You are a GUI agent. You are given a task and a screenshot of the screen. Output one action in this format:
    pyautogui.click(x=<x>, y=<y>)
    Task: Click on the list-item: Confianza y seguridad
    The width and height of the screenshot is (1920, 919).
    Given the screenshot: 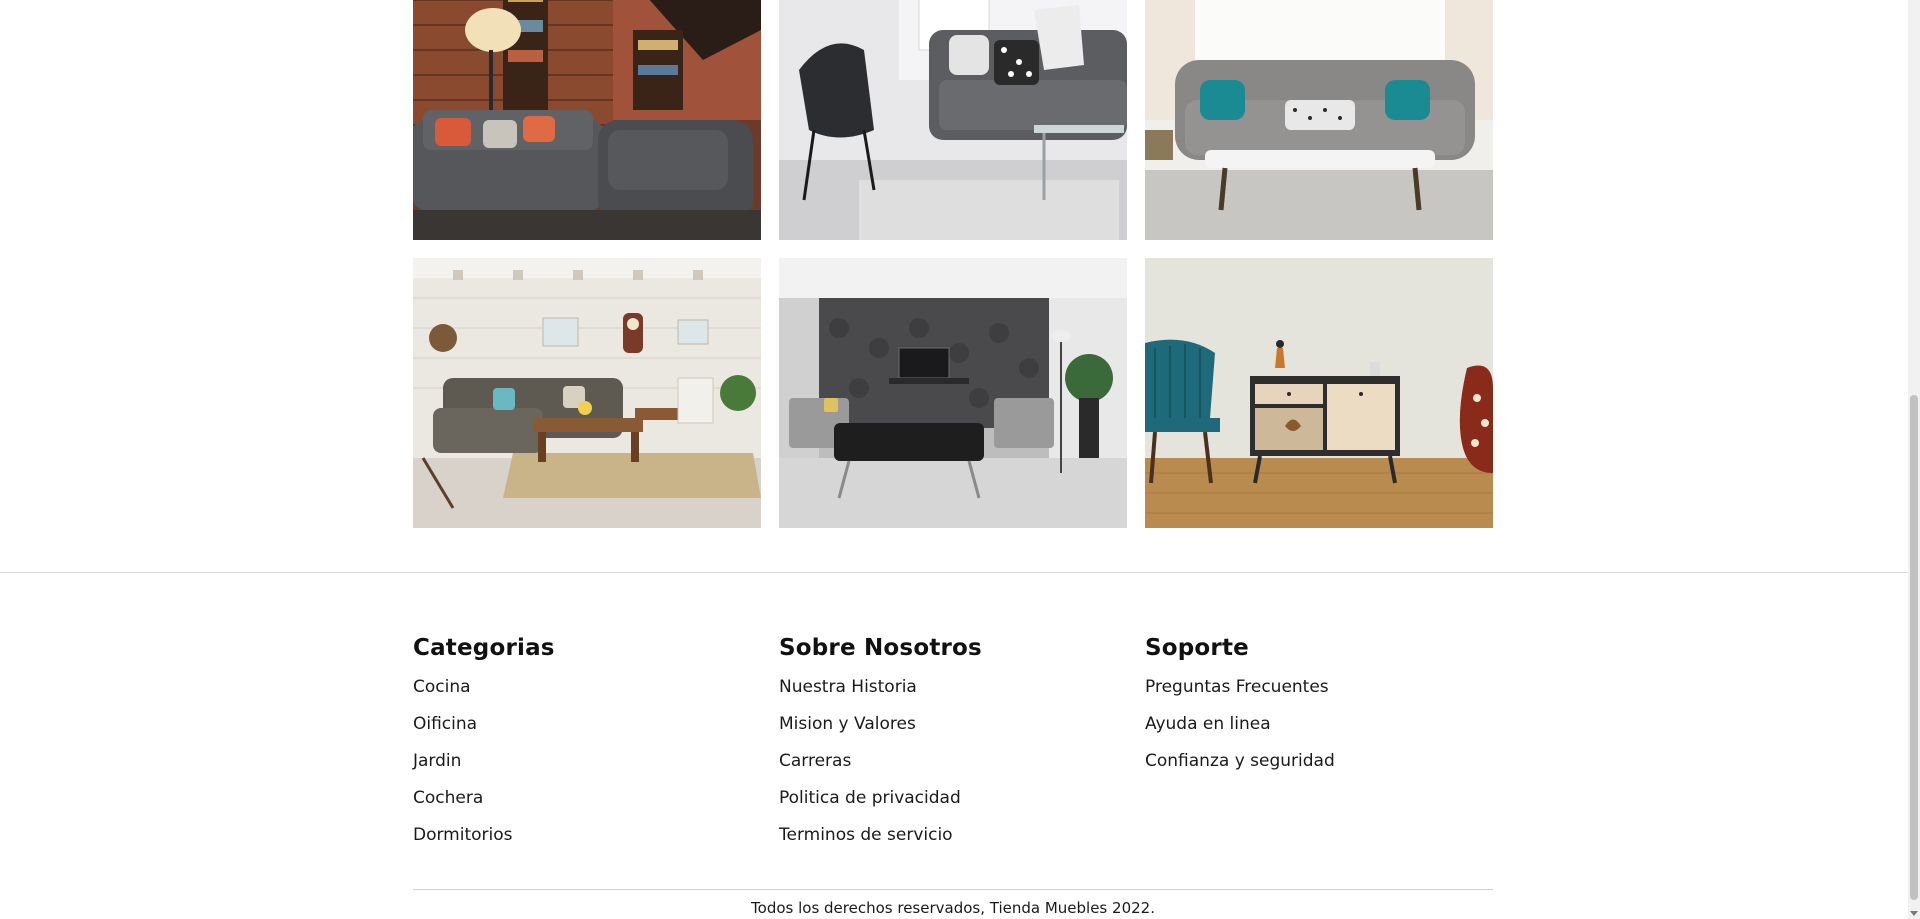 What is the action you would take?
    pyautogui.click(x=1315, y=768)
    